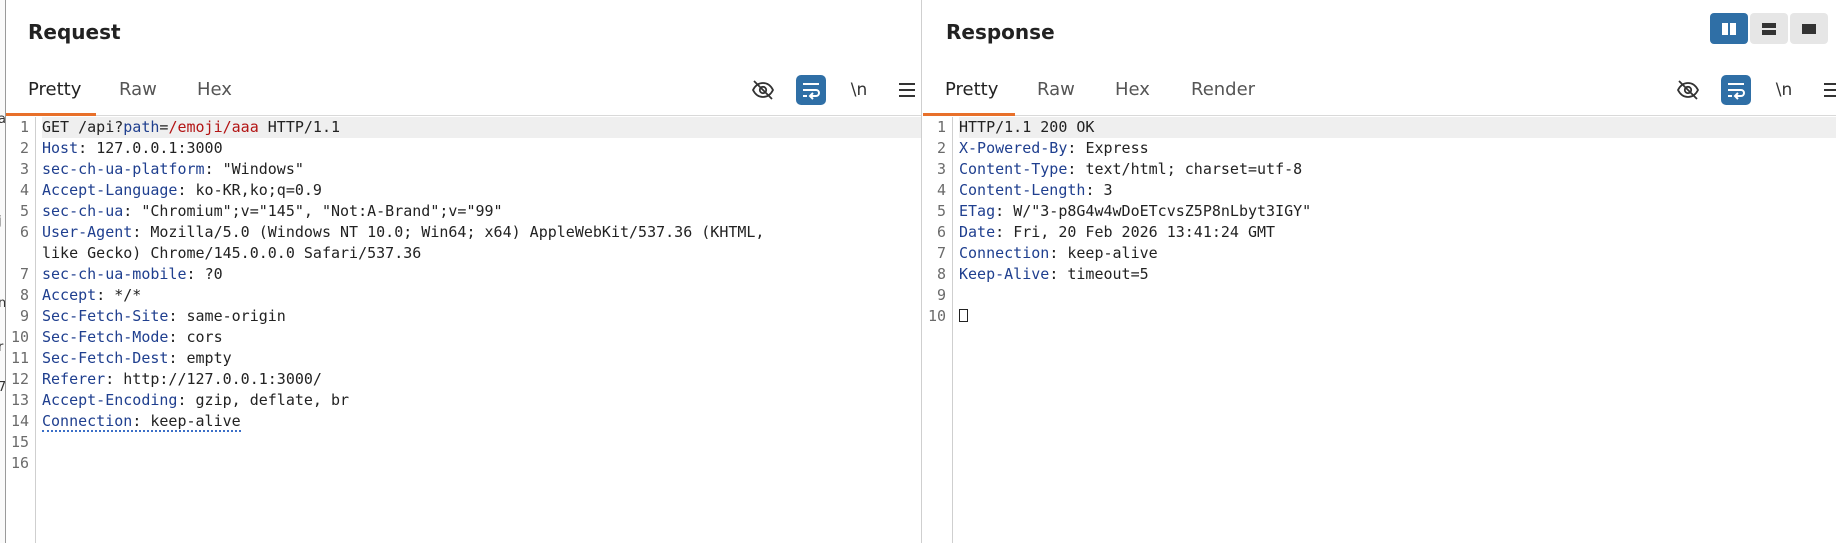 Image resolution: width=1836 pixels, height=543 pixels. I want to click on layout-toggle, so click(1769, 28).